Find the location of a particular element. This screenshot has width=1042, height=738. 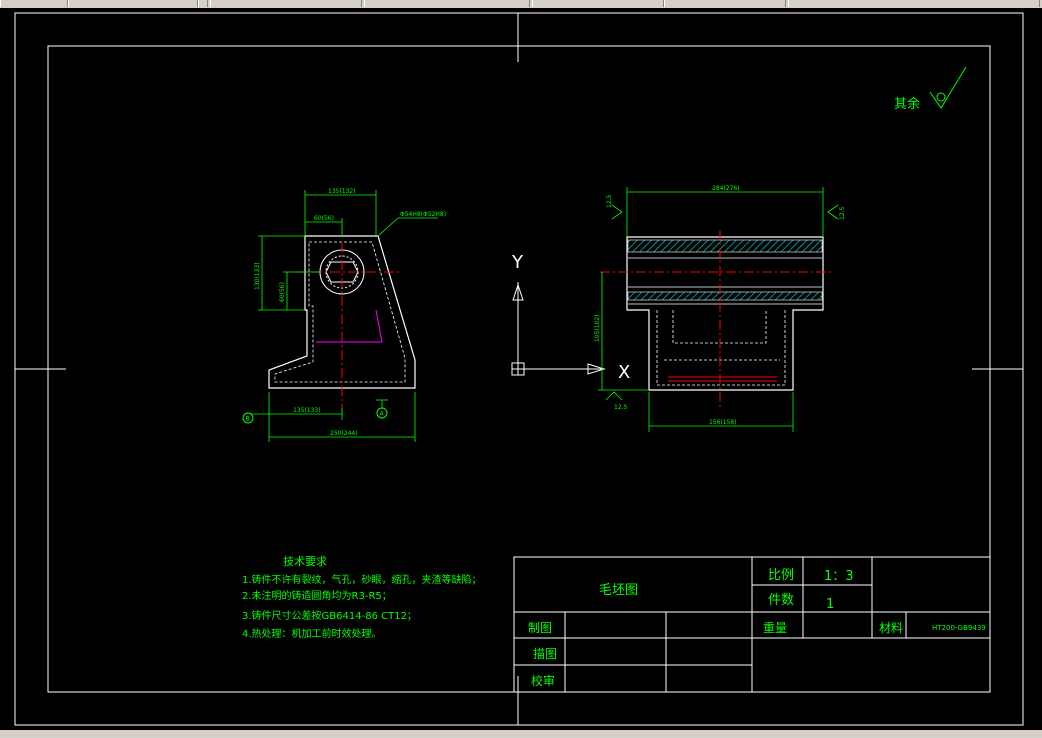

scale-label: 比例 is located at coordinates (781, 575).